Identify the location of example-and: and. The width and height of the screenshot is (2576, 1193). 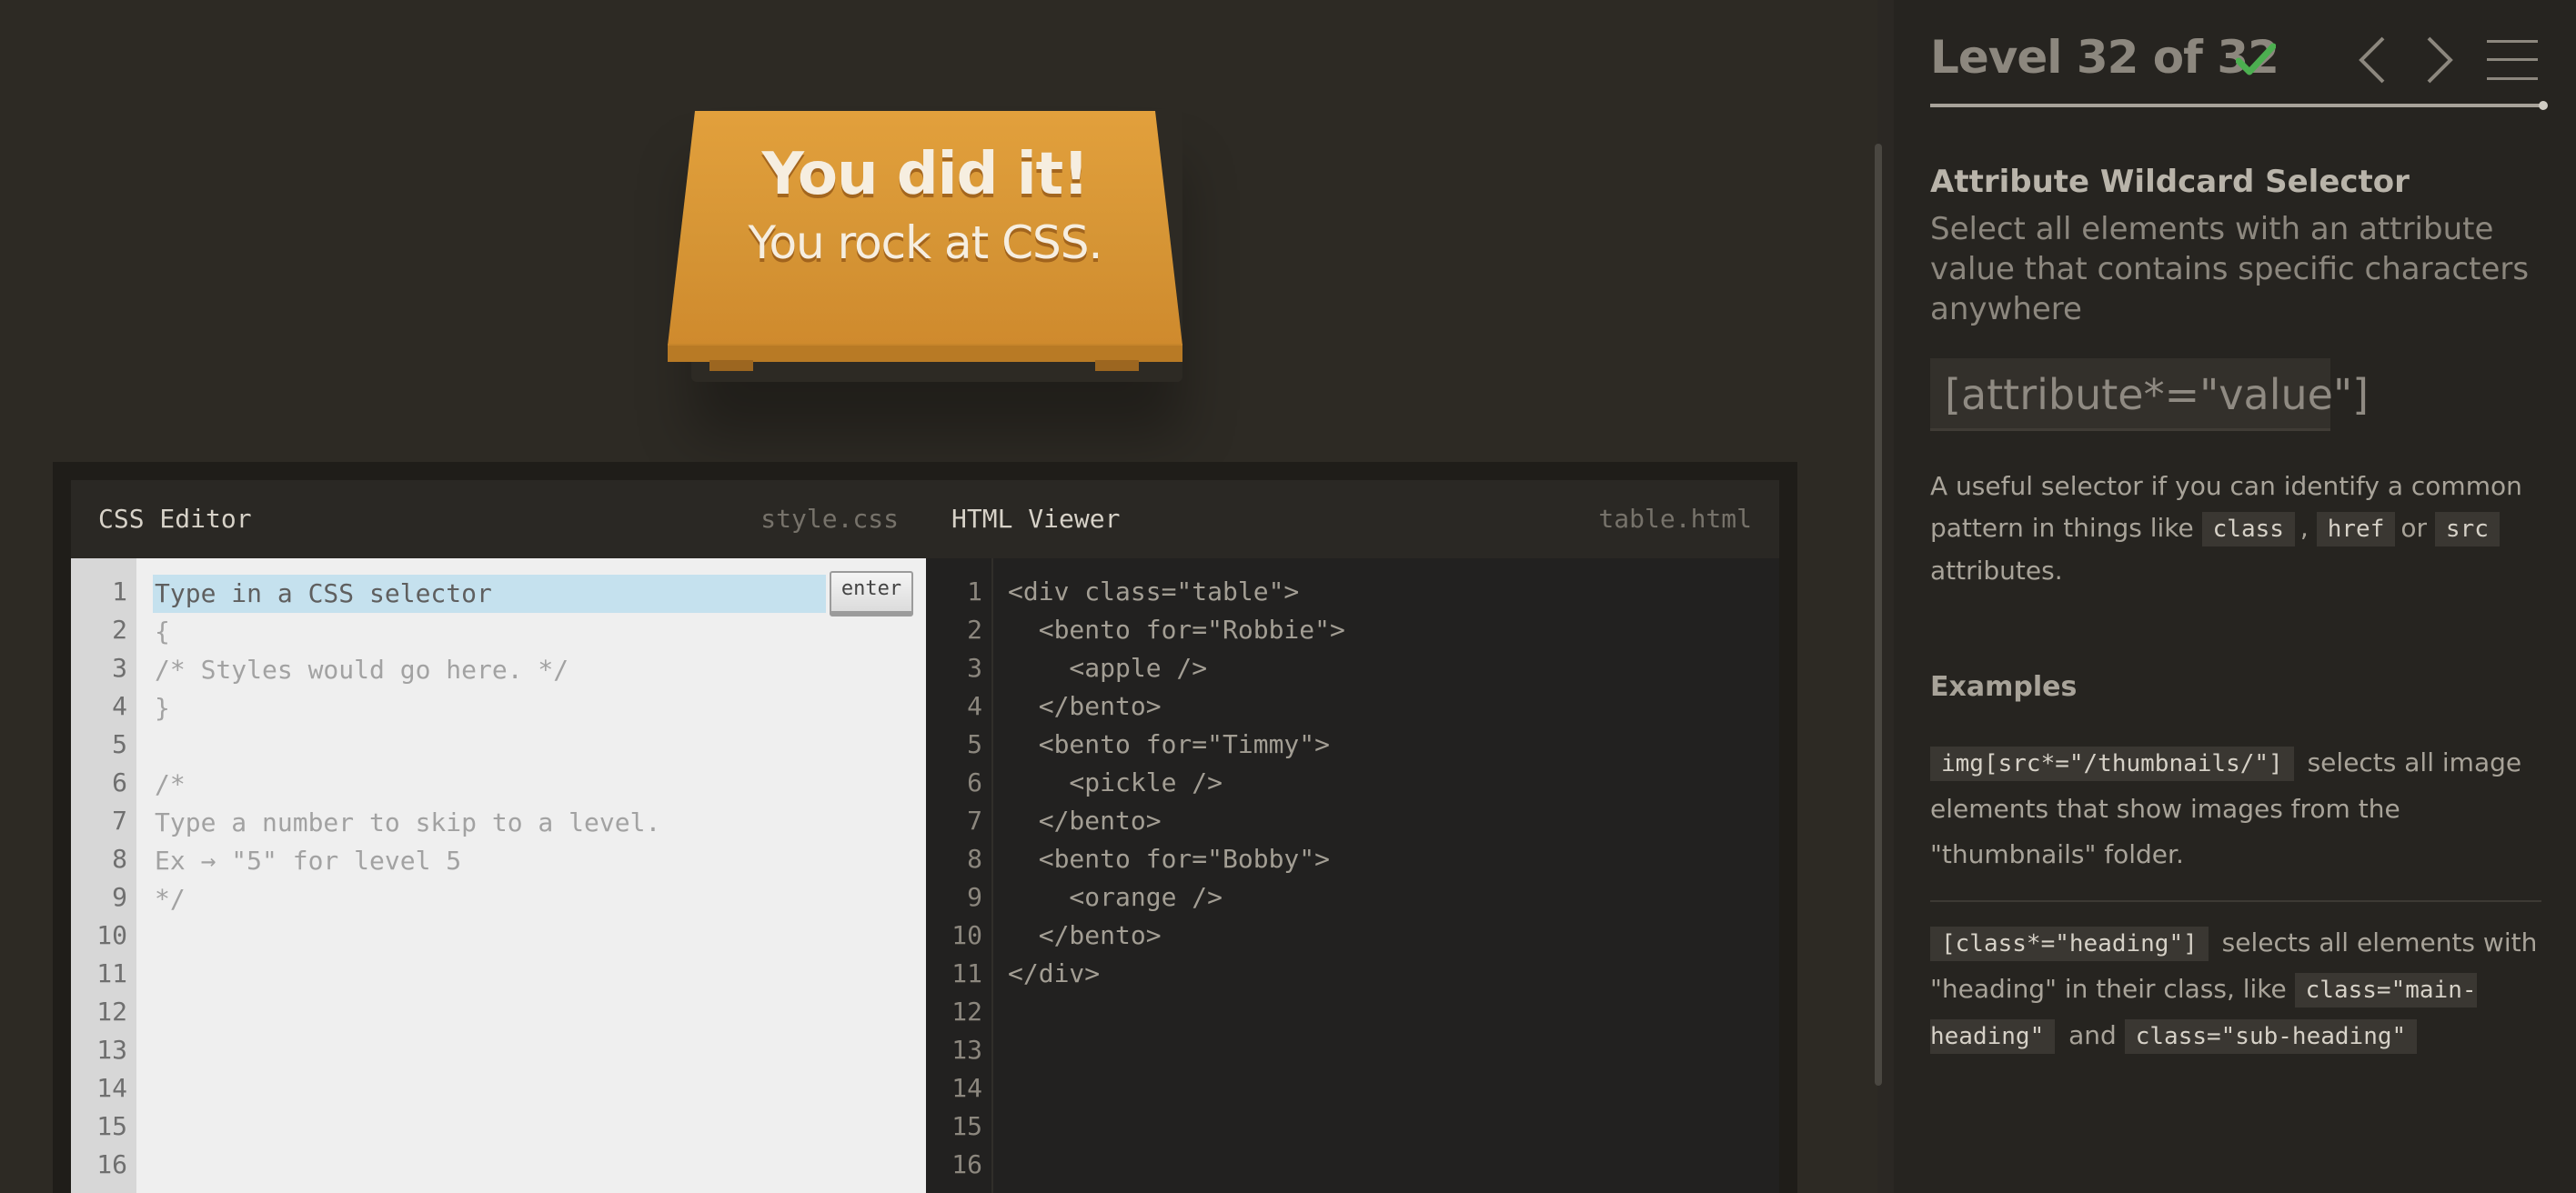
(2092, 1035).